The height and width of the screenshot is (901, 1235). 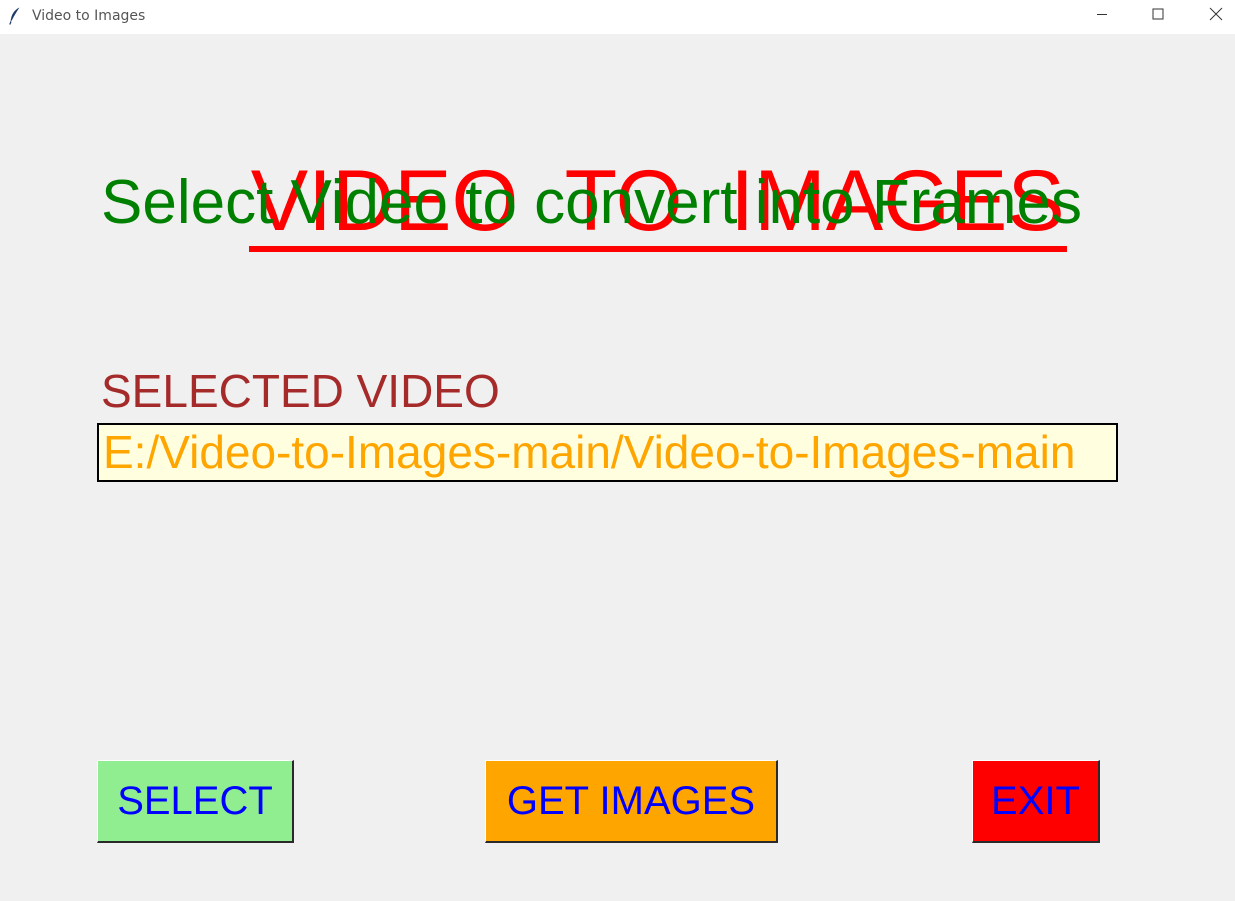 What do you see at coordinates (300, 391) in the screenshot?
I see `selected-video-label: SELECTED VIDEO` at bounding box center [300, 391].